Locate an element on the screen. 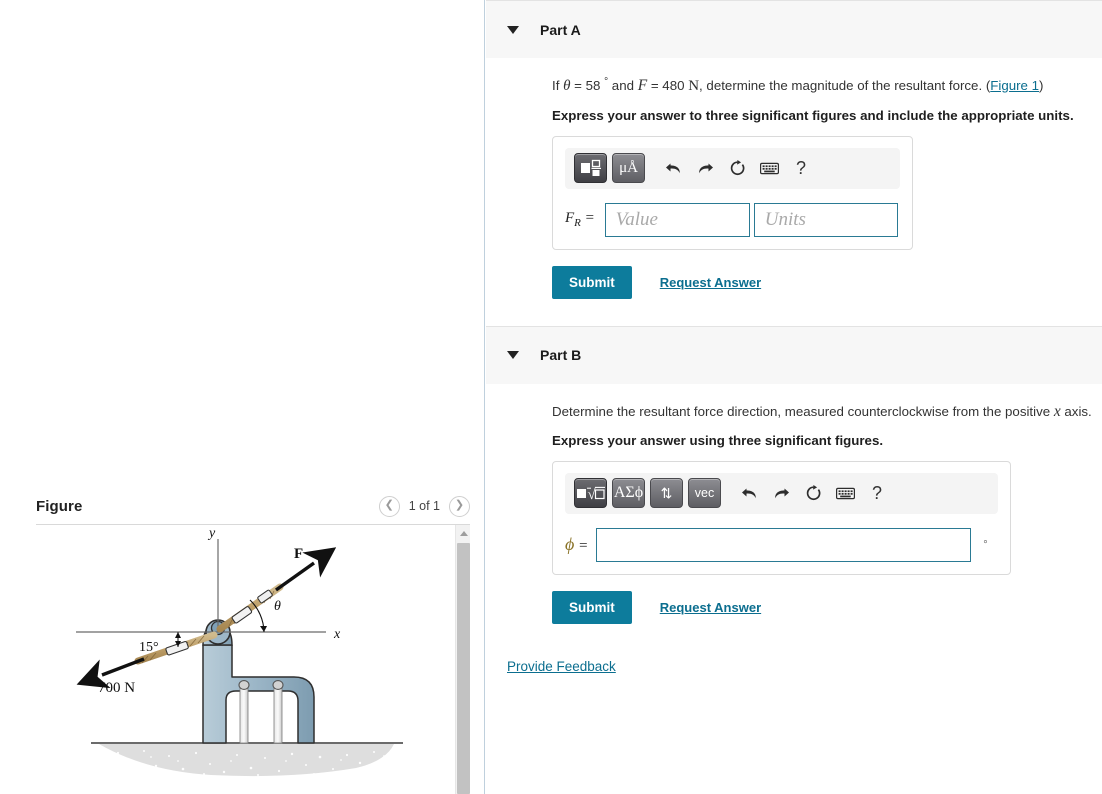 This screenshot has height=794, width=1102. part-b-submit-button: Submit is located at coordinates (592, 607).